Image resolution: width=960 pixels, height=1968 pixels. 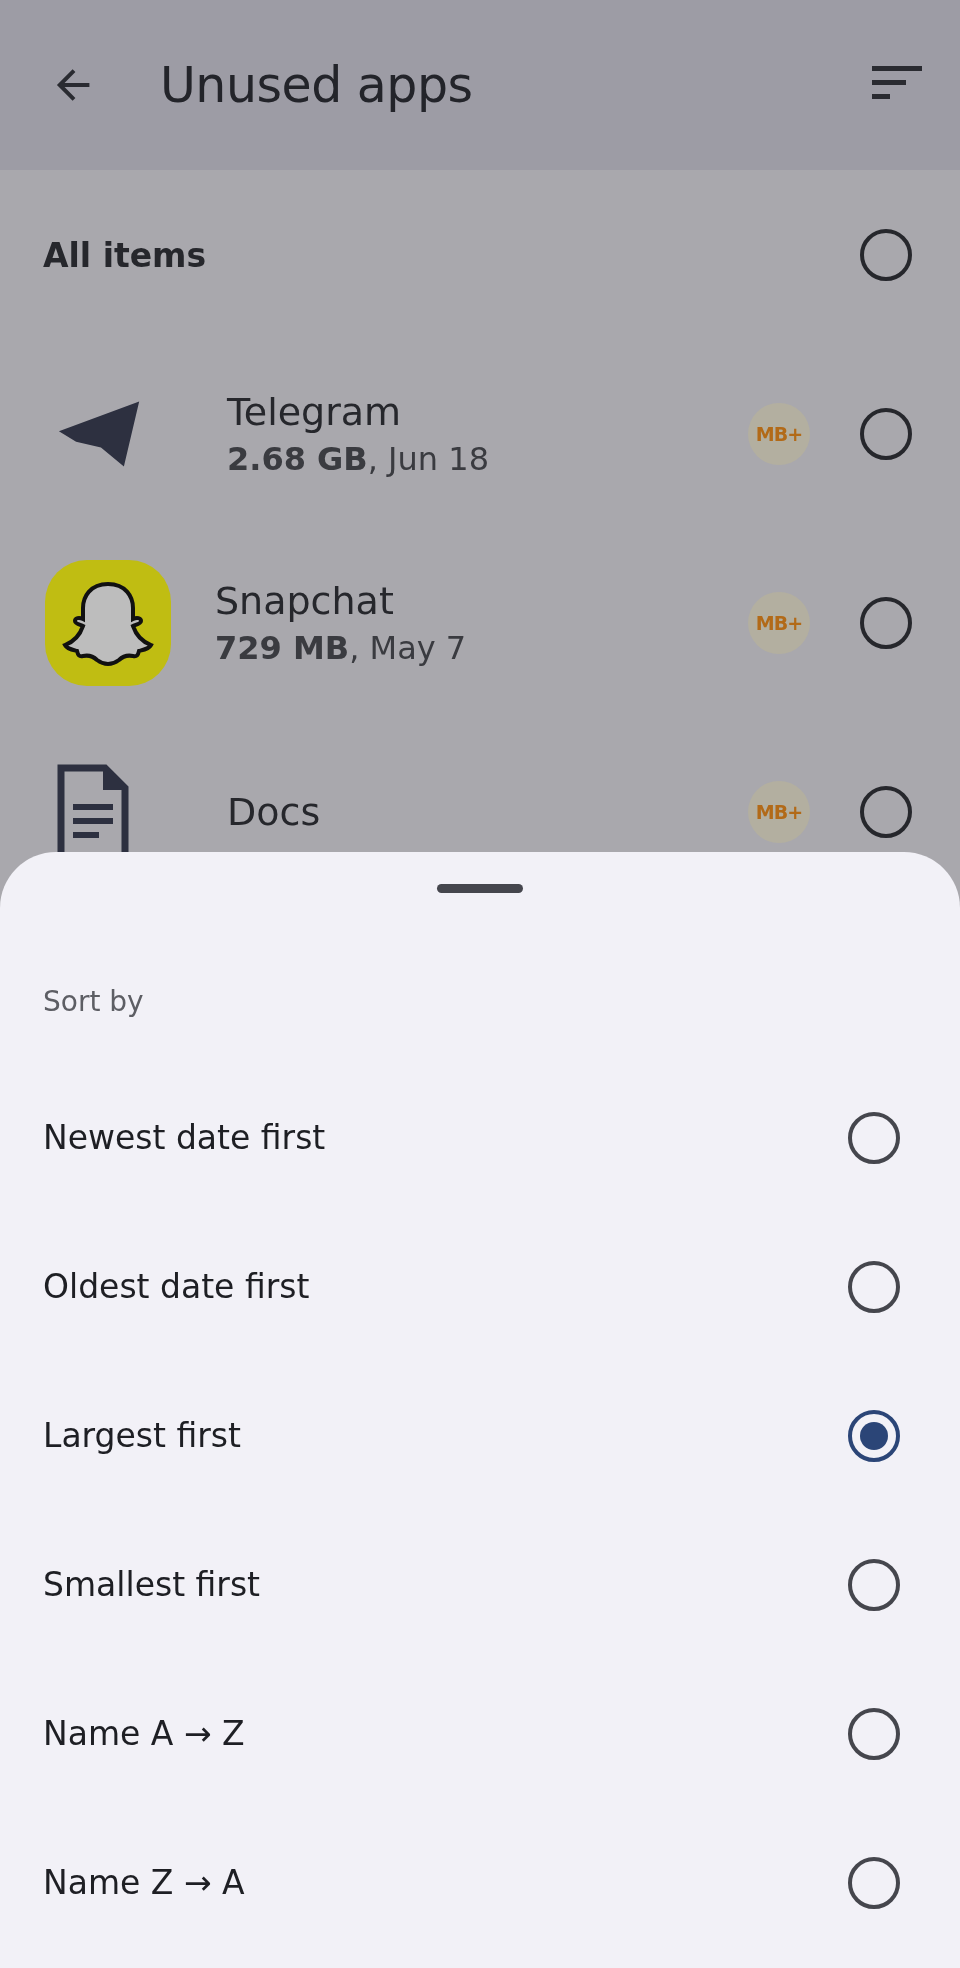 I want to click on sort-option-label: Largest first, so click(x=142, y=1435).